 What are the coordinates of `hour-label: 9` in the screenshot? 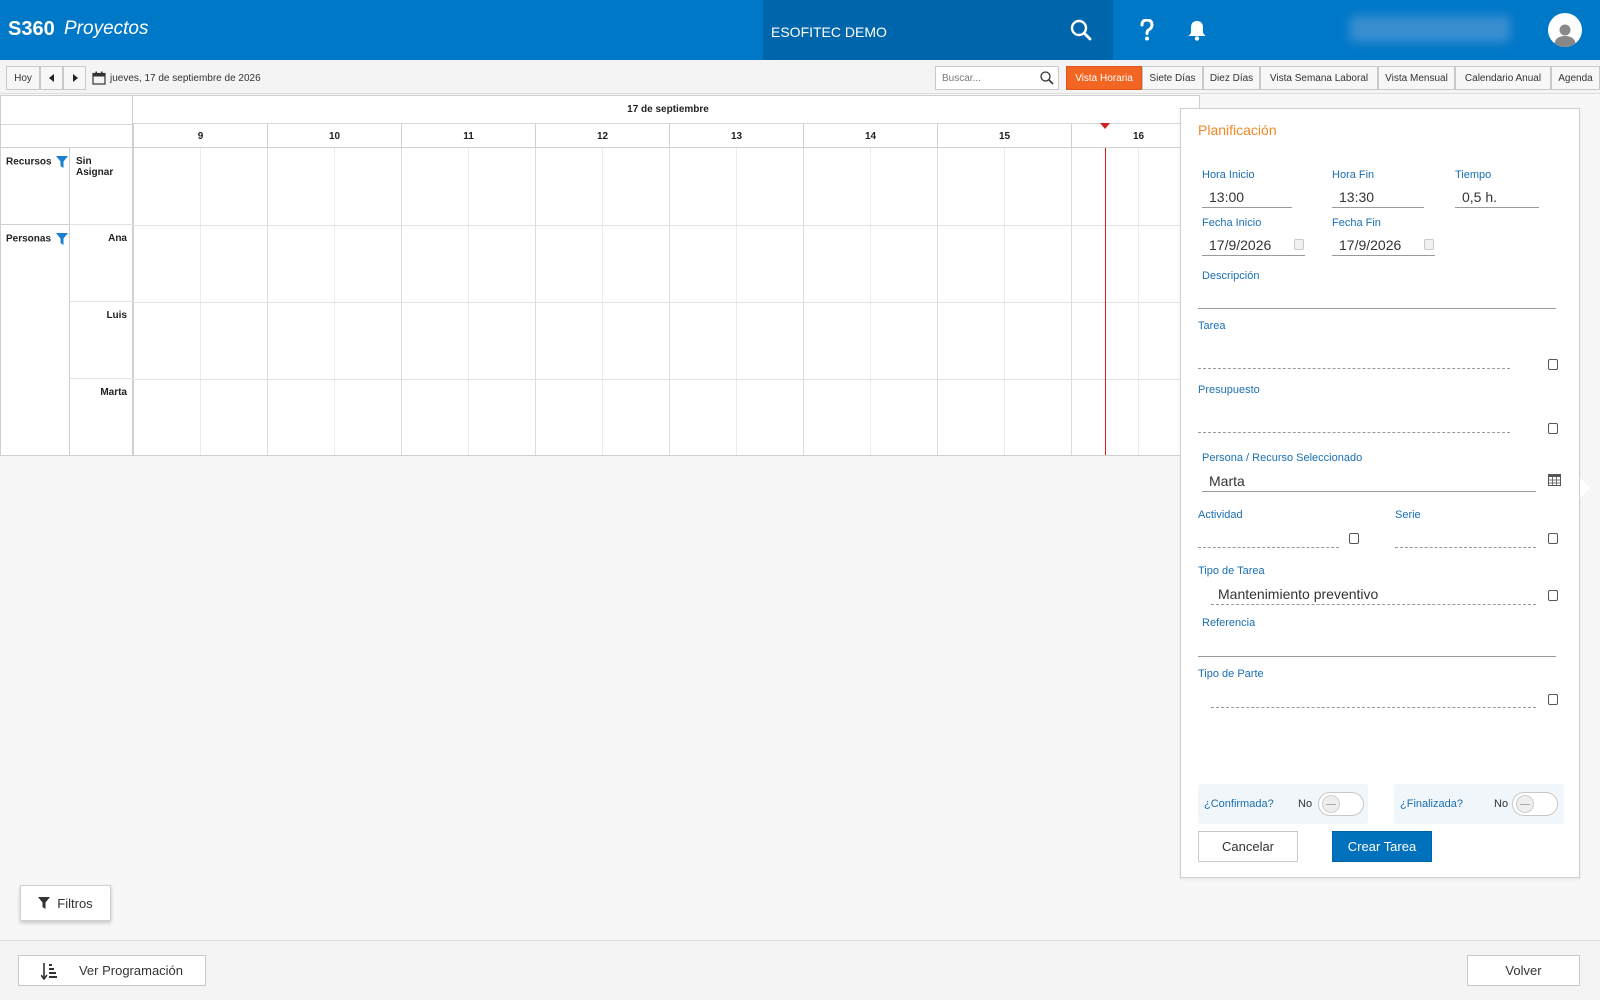 It's located at (200, 136).